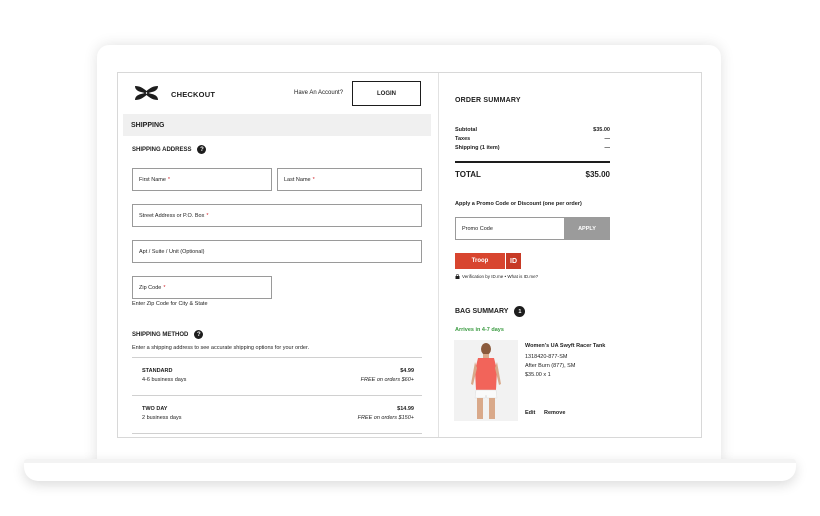 Image resolution: width=820 pixels, height=516 pixels. What do you see at coordinates (277, 251) in the screenshot?
I see `apt-suite-field: Apt / Suite / Unit (Optional)` at bounding box center [277, 251].